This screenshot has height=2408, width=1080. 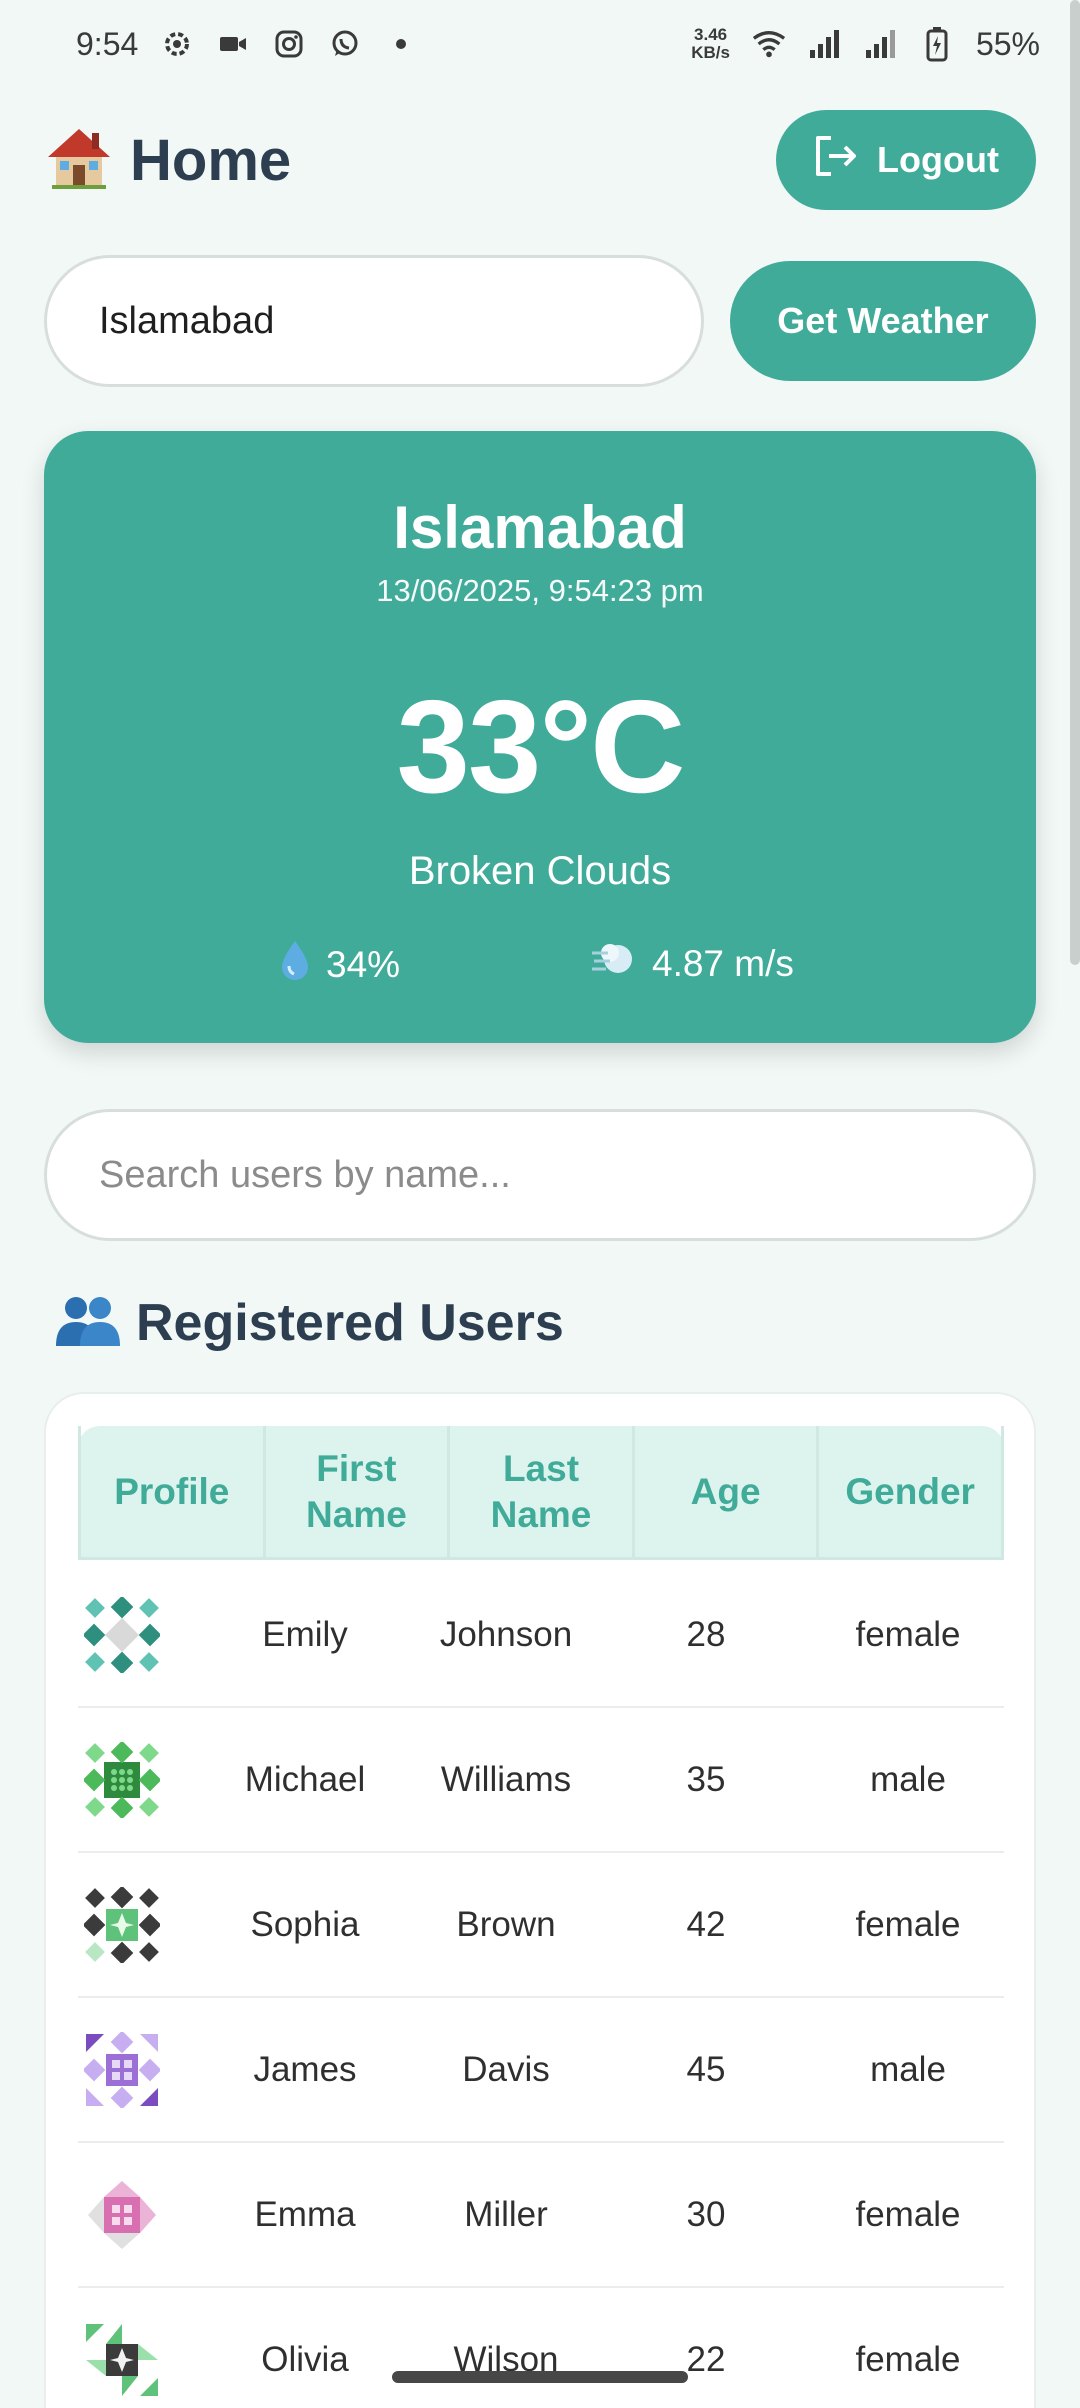 I want to click on table-header: Profile First Name Last Name Age Gender, so click(x=541, y=1493).